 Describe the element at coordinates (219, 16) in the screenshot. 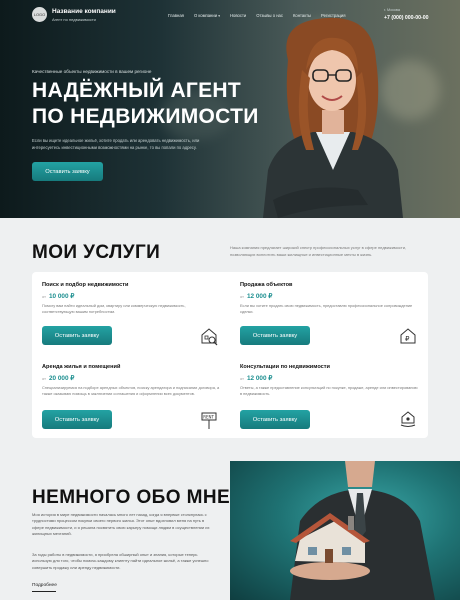

I see `chevron-down-icon: ▾` at that location.